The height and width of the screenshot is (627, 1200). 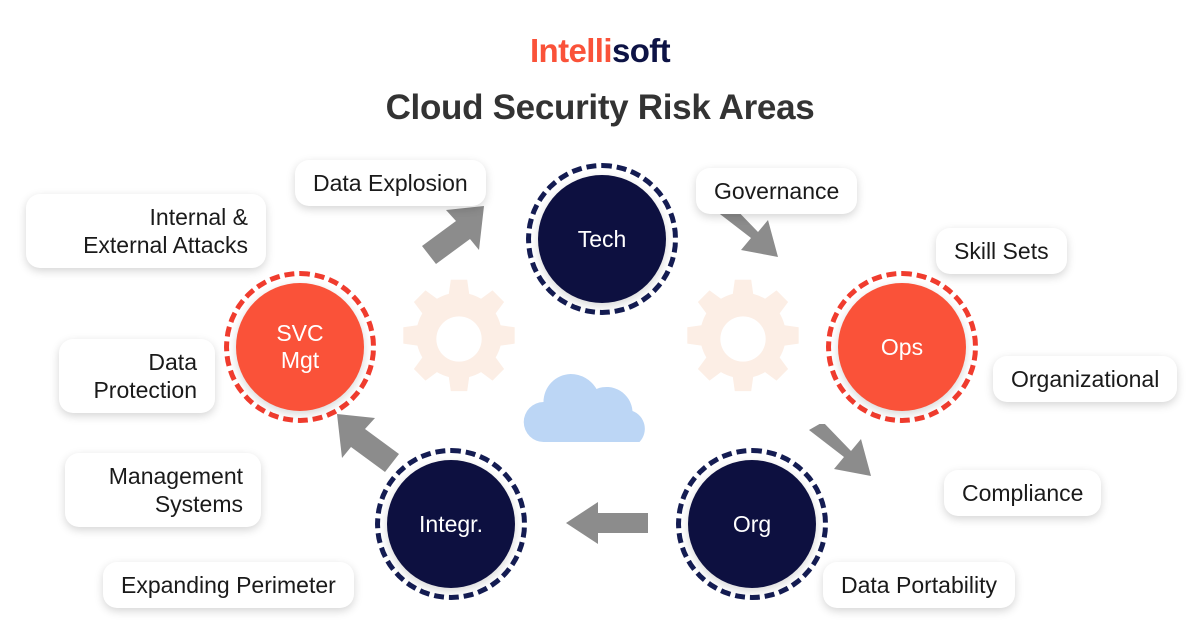 I want to click on label-data-portability: Data Portability, so click(x=919, y=585).